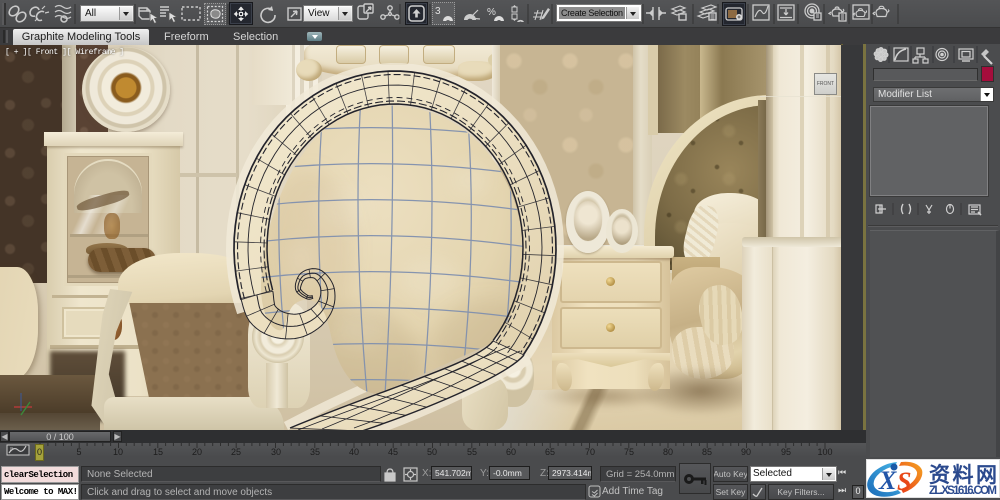  Describe the element at coordinates (963, 491) in the screenshot. I see `svg-text: ZL.XS1616.COM` at that location.